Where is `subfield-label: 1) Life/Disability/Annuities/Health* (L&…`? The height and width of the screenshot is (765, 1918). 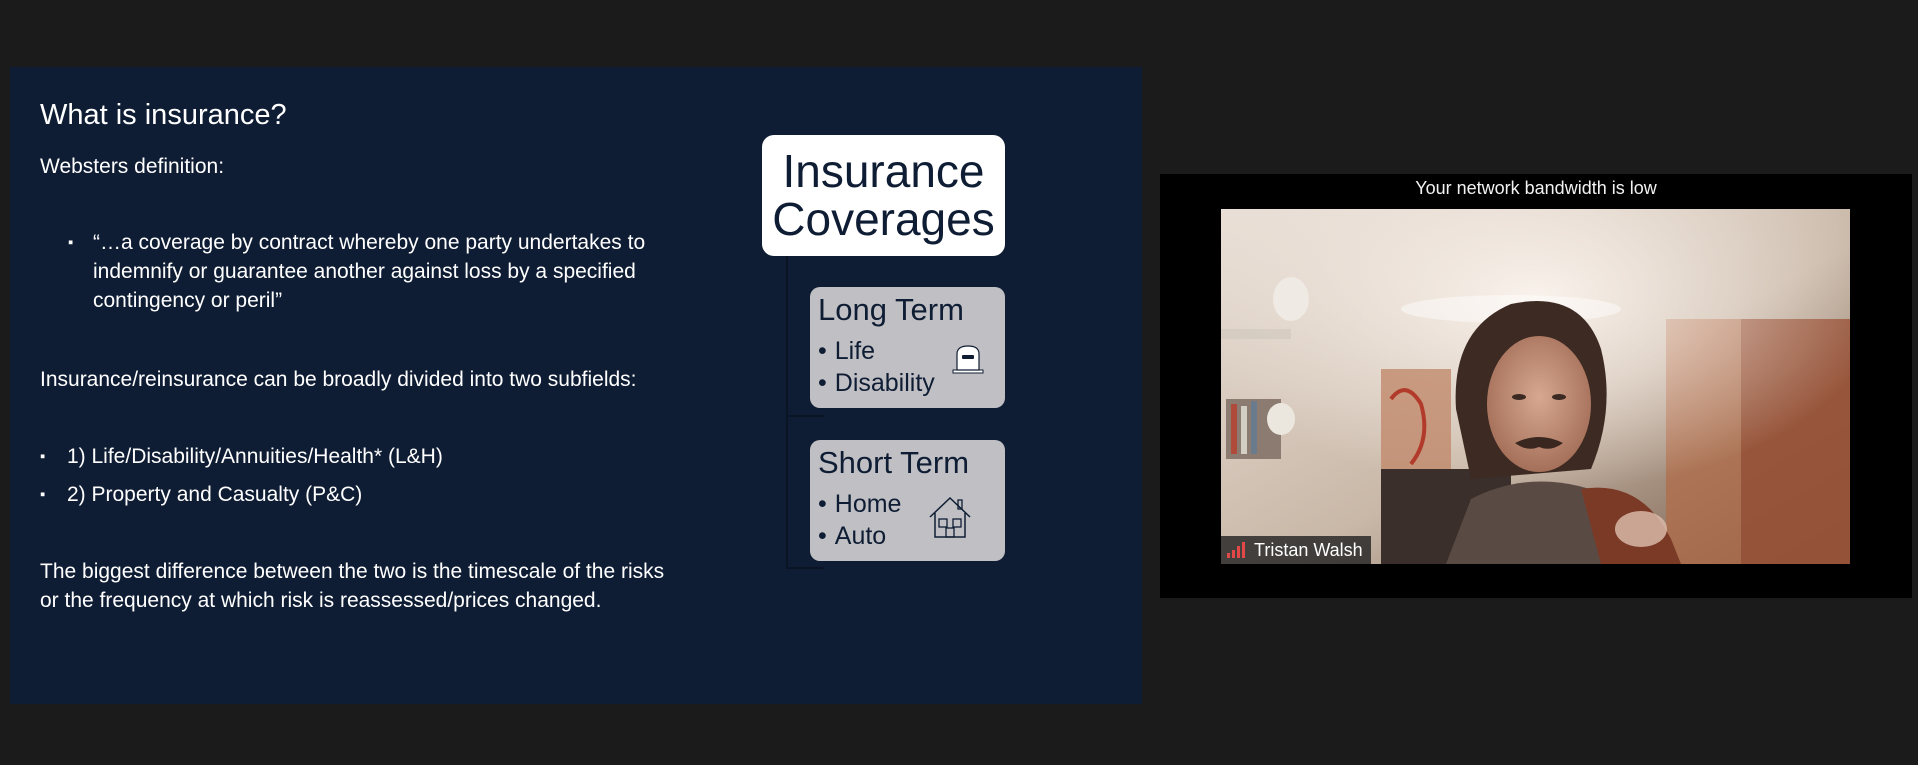 subfield-label: 1) Life/Disability/Annuities/Health* (L&… is located at coordinates (255, 456).